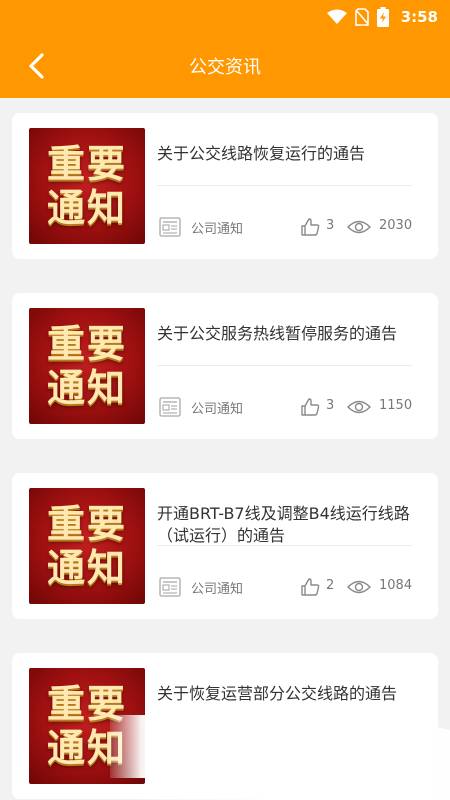 This screenshot has height=800, width=450. What do you see at coordinates (396, 405) in the screenshot?
I see `view-count: 1150` at bounding box center [396, 405].